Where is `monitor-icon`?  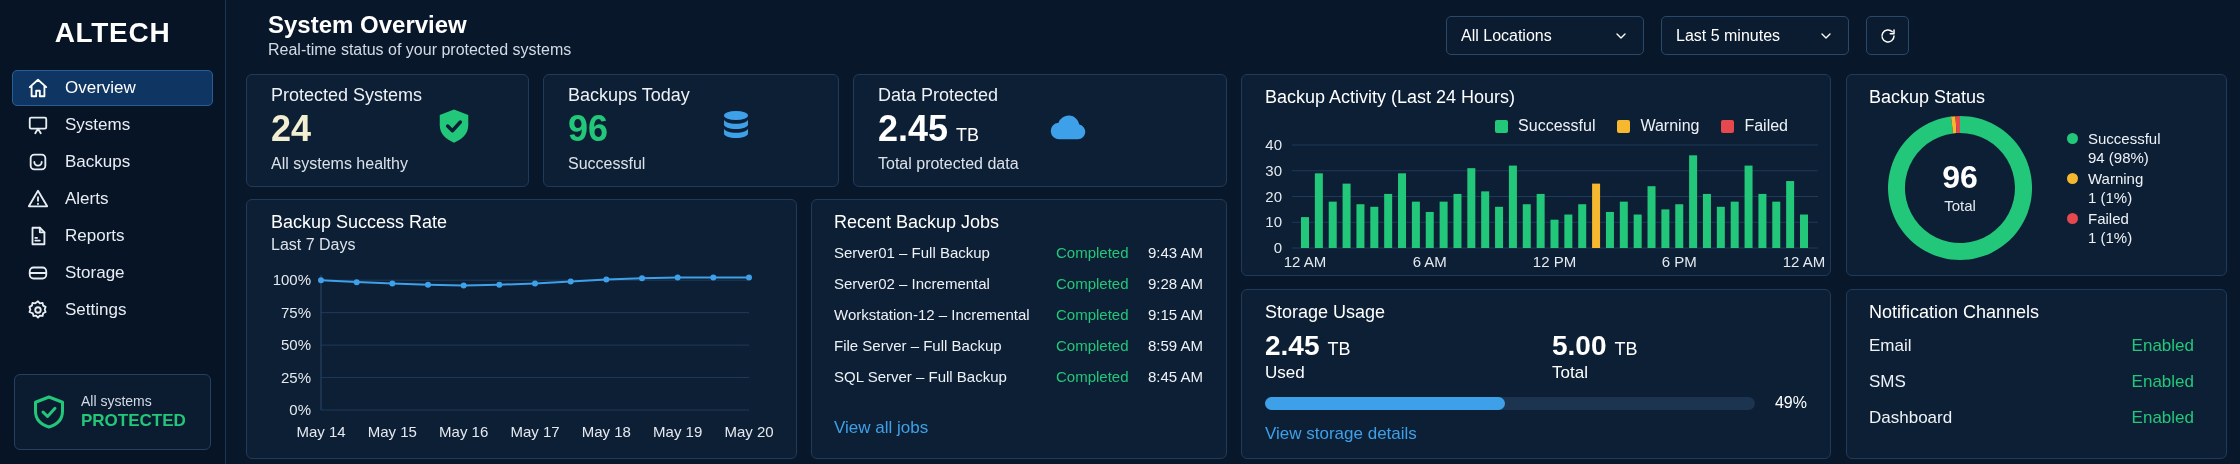
monitor-icon is located at coordinates (38, 125).